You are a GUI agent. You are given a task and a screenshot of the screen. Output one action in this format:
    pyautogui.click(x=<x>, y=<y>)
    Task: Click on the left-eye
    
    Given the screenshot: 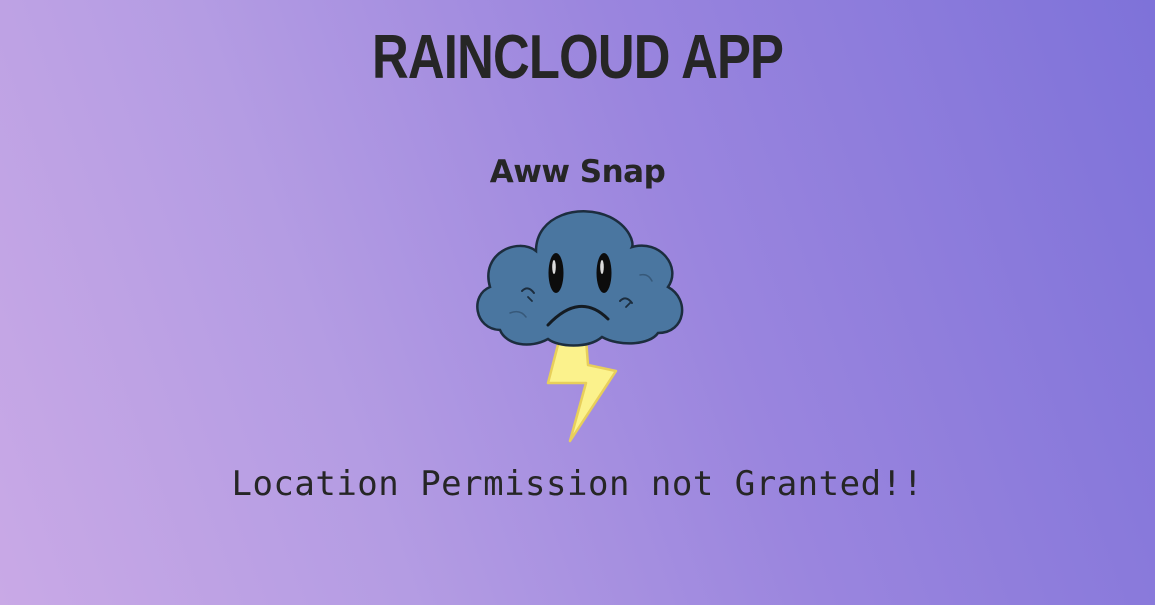 What is the action you would take?
    pyautogui.click(x=556, y=273)
    